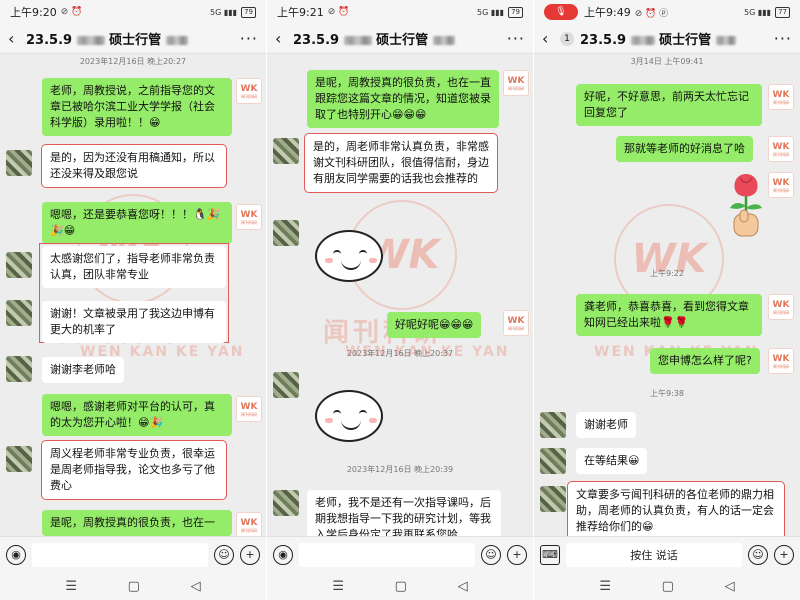  I want to click on status-icons: ⊘ ⏰, so click(71, 12).